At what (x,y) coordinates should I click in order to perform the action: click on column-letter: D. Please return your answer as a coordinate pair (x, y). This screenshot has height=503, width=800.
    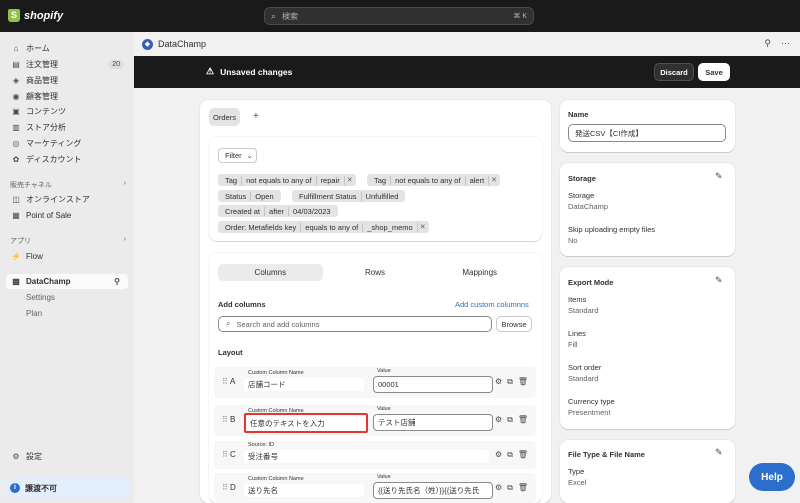
    Looking at the image, I should click on (233, 487).